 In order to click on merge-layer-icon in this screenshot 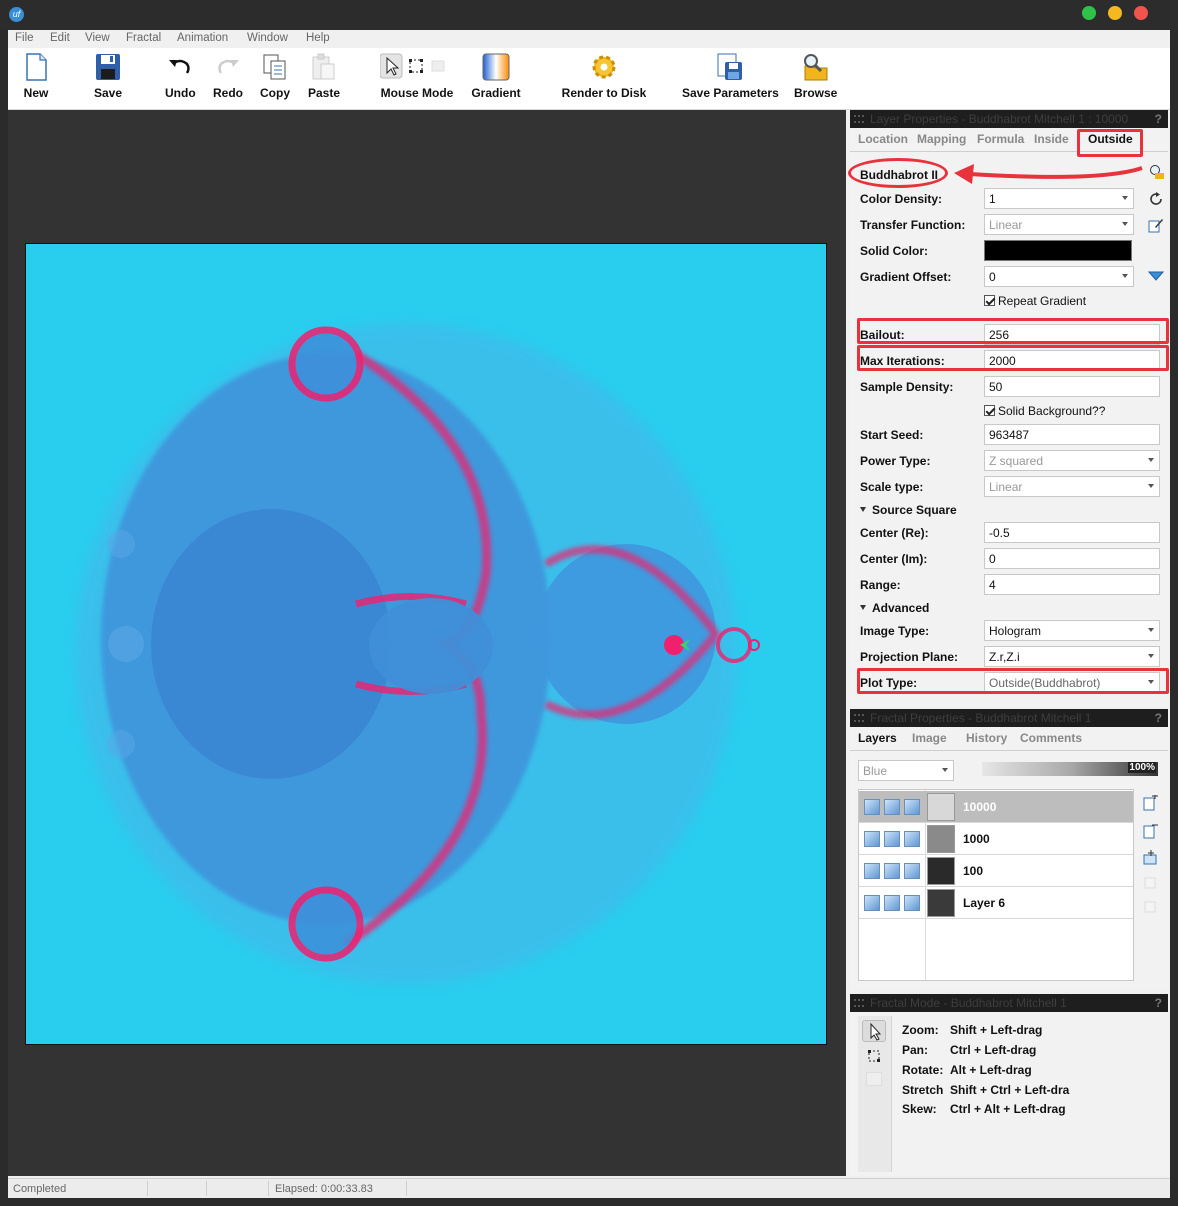, I will do `click(1150, 857)`.